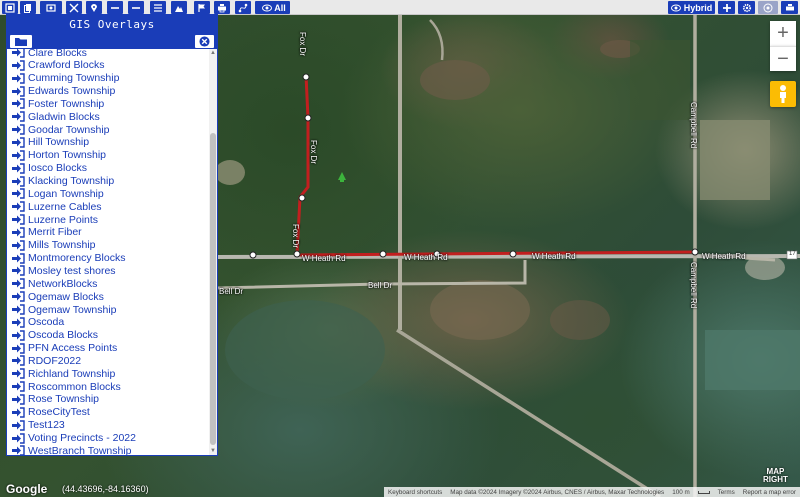 This screenshot has width=800, height=497. I want to click on overlay-list-item: Rose Township, so click(55, 399).